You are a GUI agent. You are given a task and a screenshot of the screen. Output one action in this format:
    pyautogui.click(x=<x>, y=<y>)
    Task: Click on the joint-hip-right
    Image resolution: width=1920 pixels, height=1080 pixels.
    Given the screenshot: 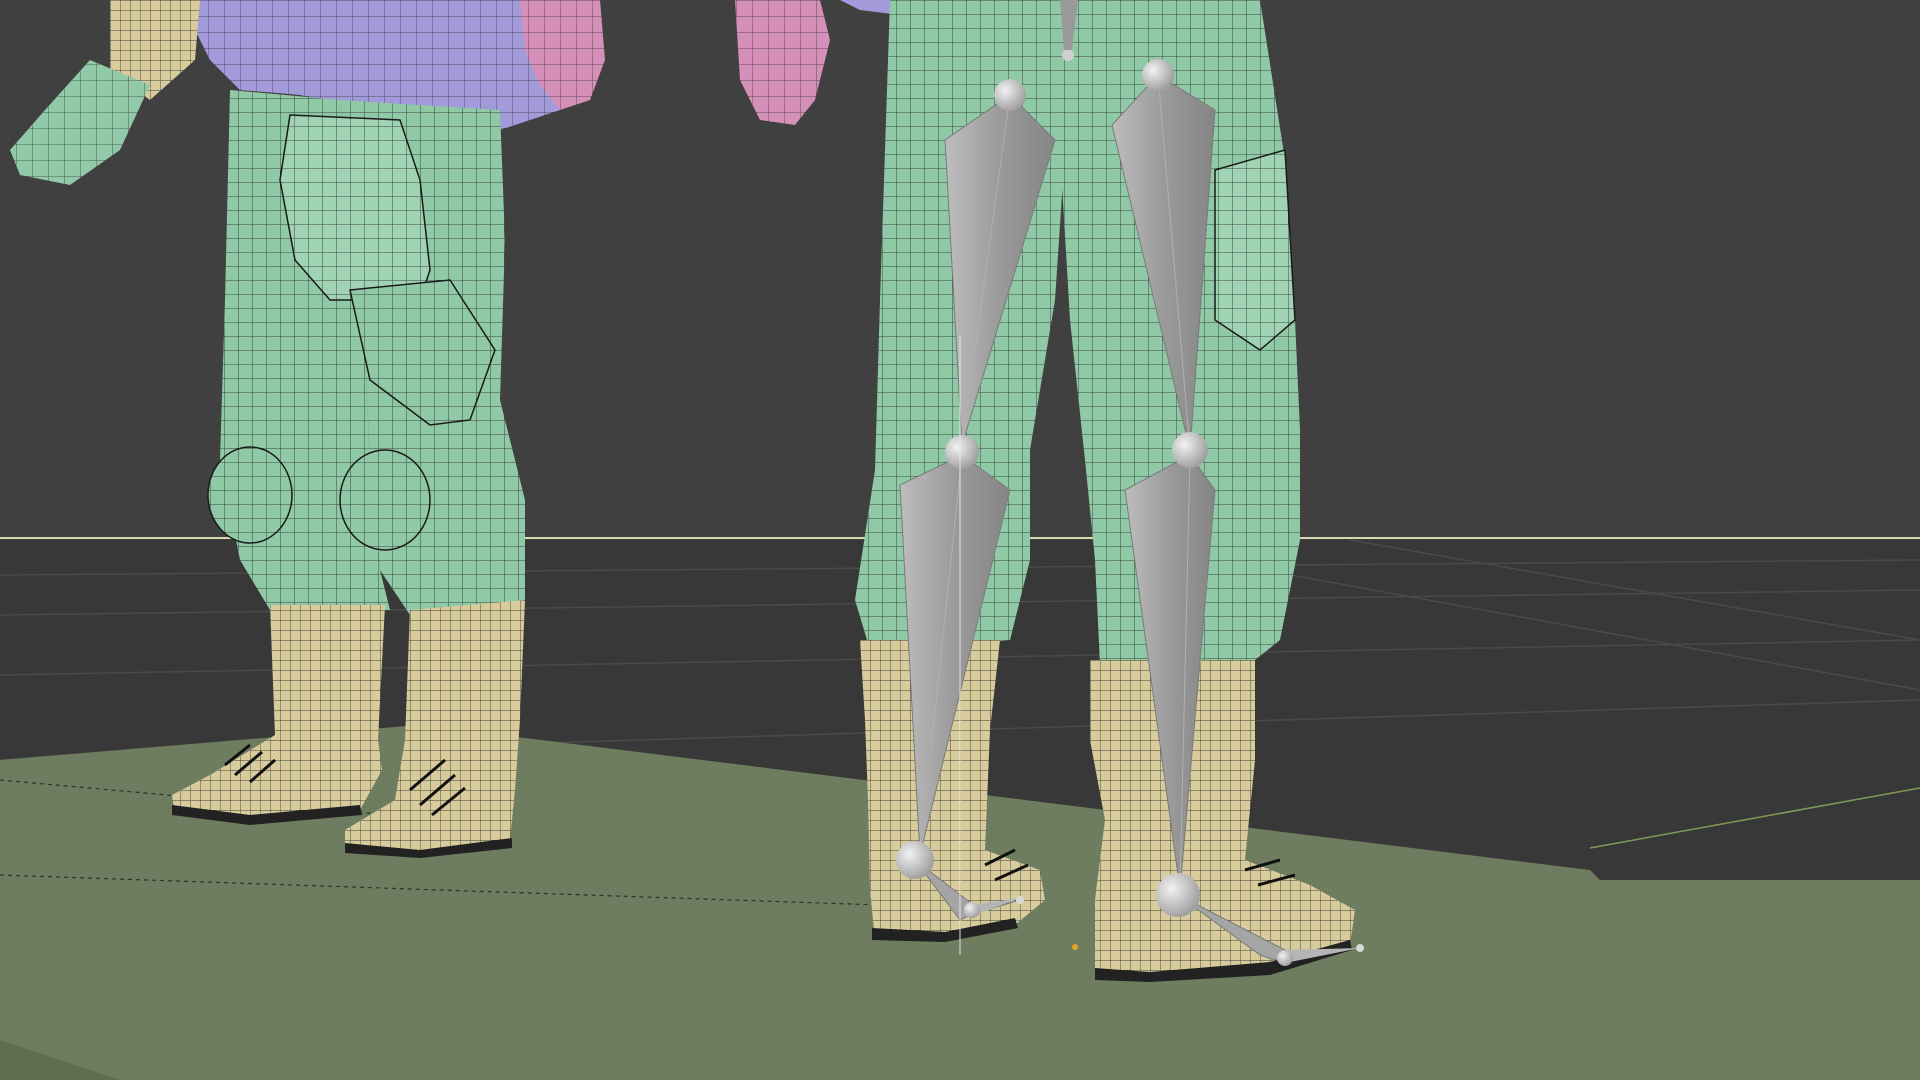 What is the action you would take?
    pyautogui.click(x=1158, y=75)
    